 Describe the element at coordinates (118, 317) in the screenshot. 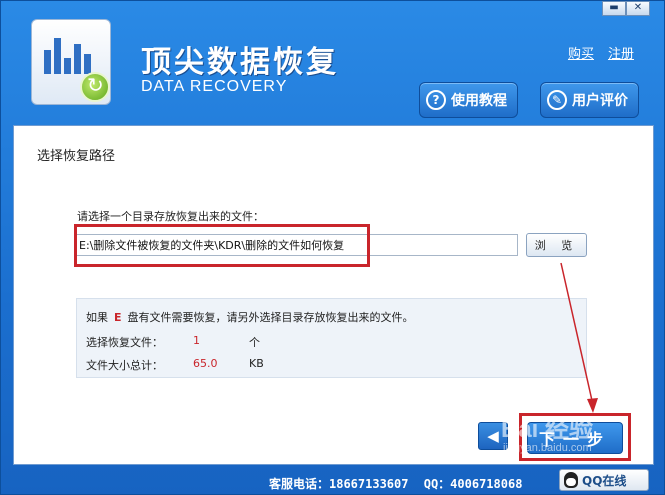

I see `notice-drive: E` at that location.